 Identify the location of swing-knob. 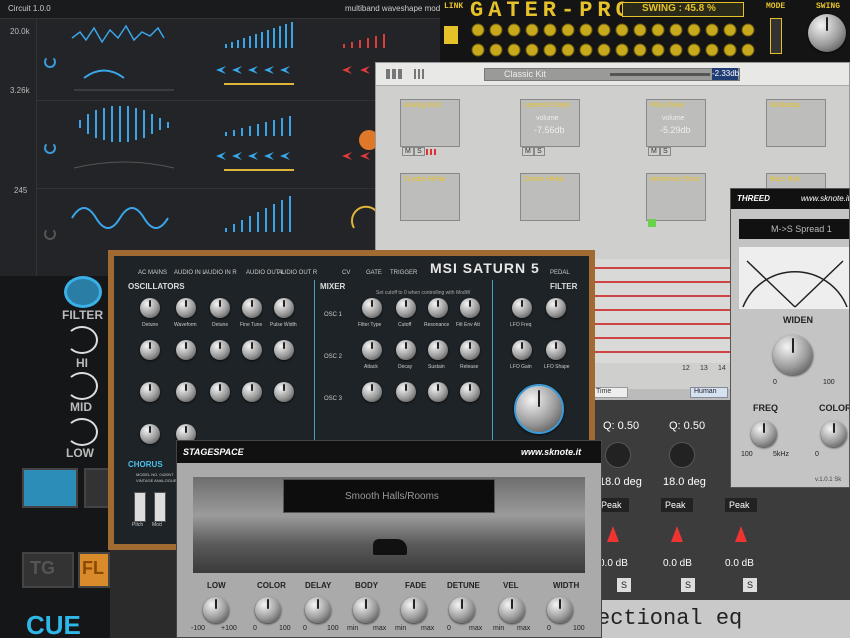
(827, 33).